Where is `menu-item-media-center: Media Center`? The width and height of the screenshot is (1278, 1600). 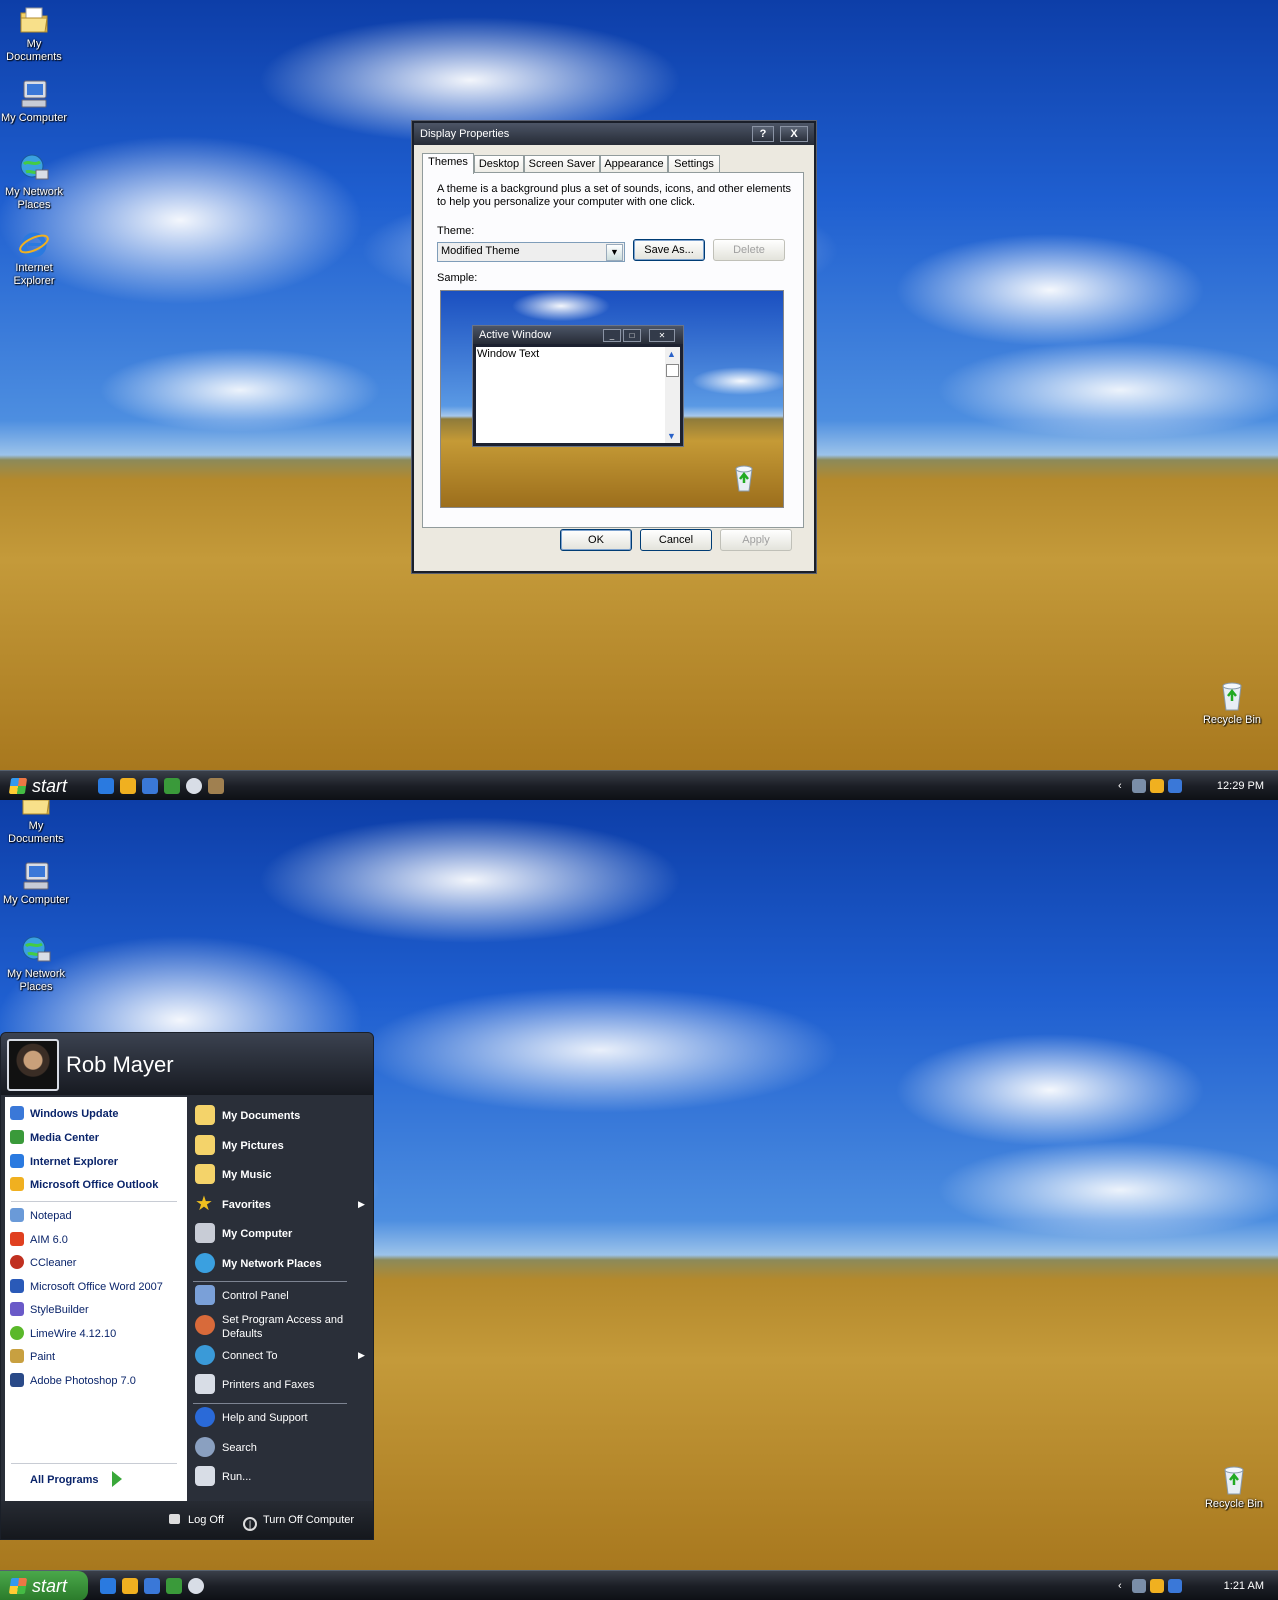
menu-item-media-center: Media Center is located at coordinates (54, 1138).